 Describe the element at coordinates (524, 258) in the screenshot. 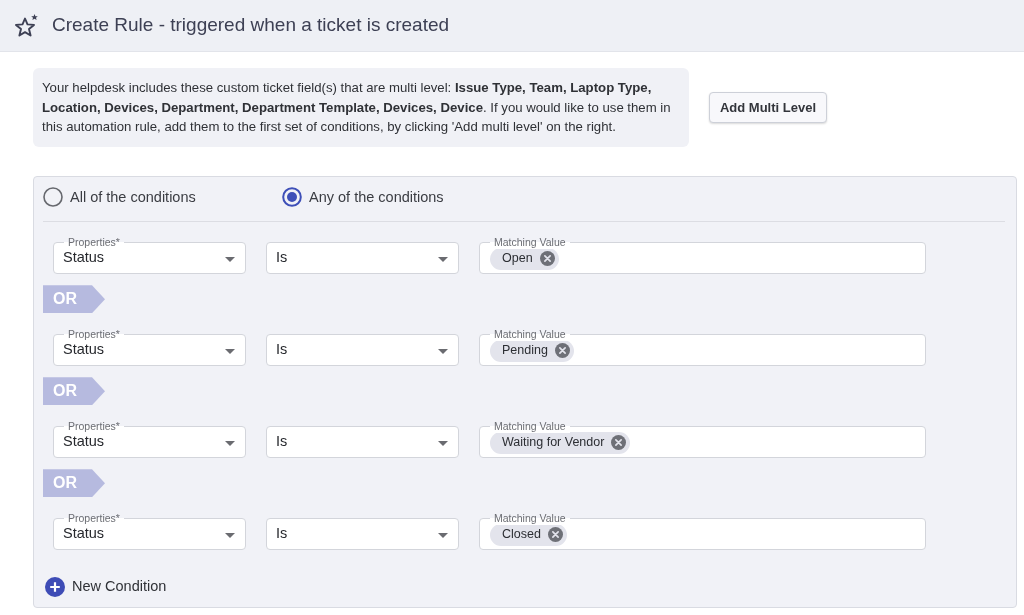

I see `value-chip: Open` at that location.